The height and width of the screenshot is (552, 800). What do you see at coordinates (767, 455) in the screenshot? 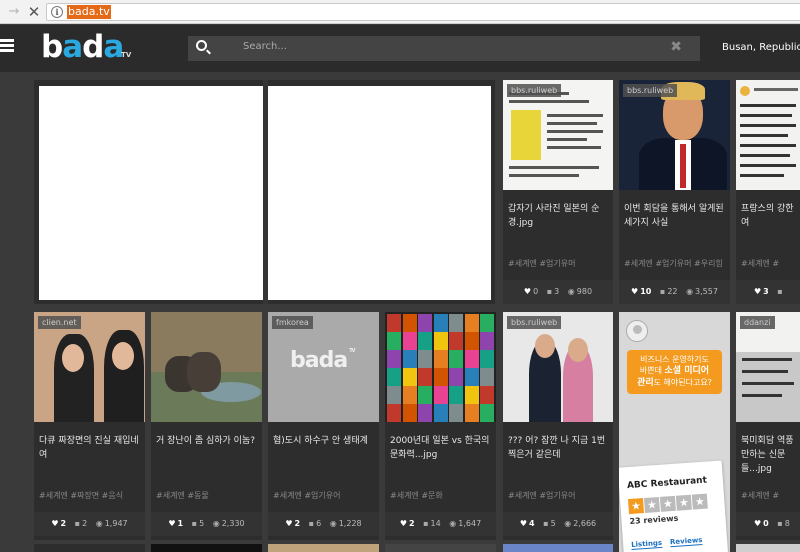
I see `card-title: 북미회담 역풍 만하는 신문들...jpg` at bounding box center [767, 455].